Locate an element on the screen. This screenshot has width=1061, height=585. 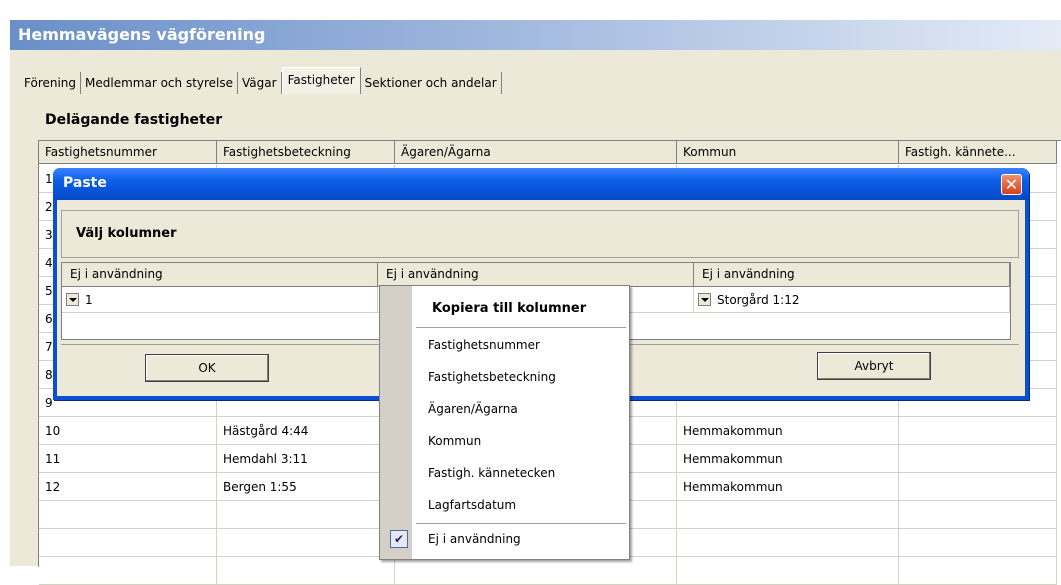
table-row is located at coordinates (548, 571).